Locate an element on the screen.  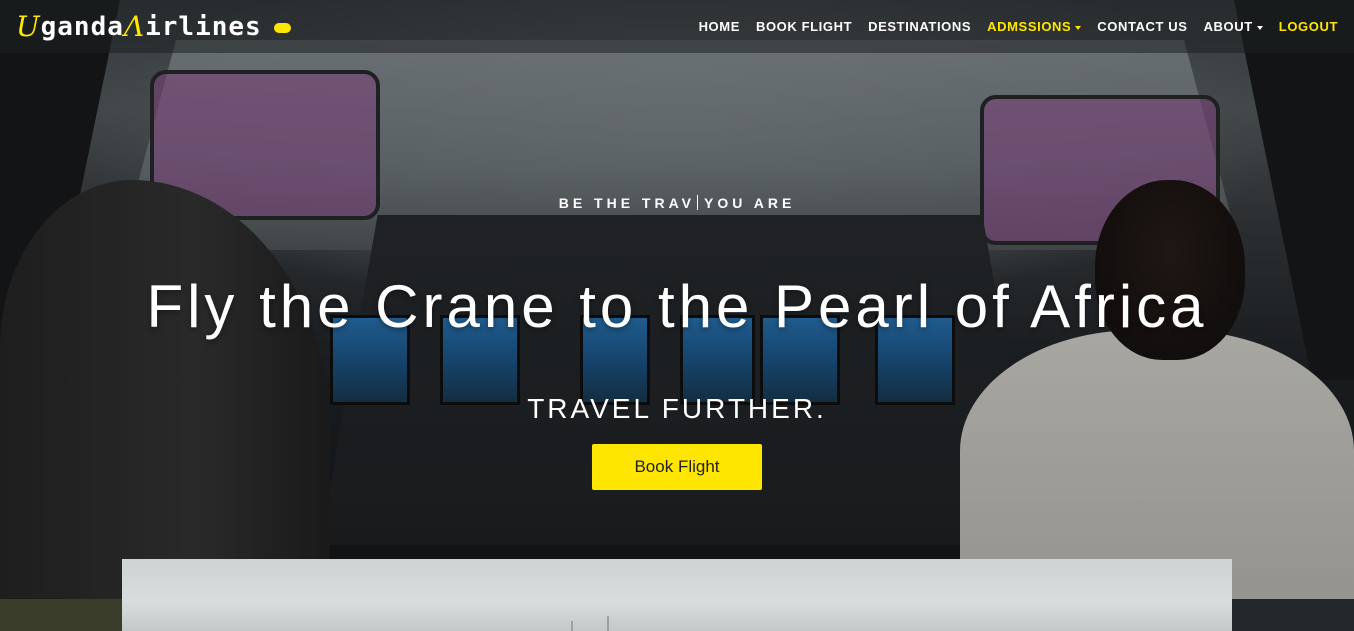
brand-logo: U ganda Λ irlines is located at coordinates (153, 26).